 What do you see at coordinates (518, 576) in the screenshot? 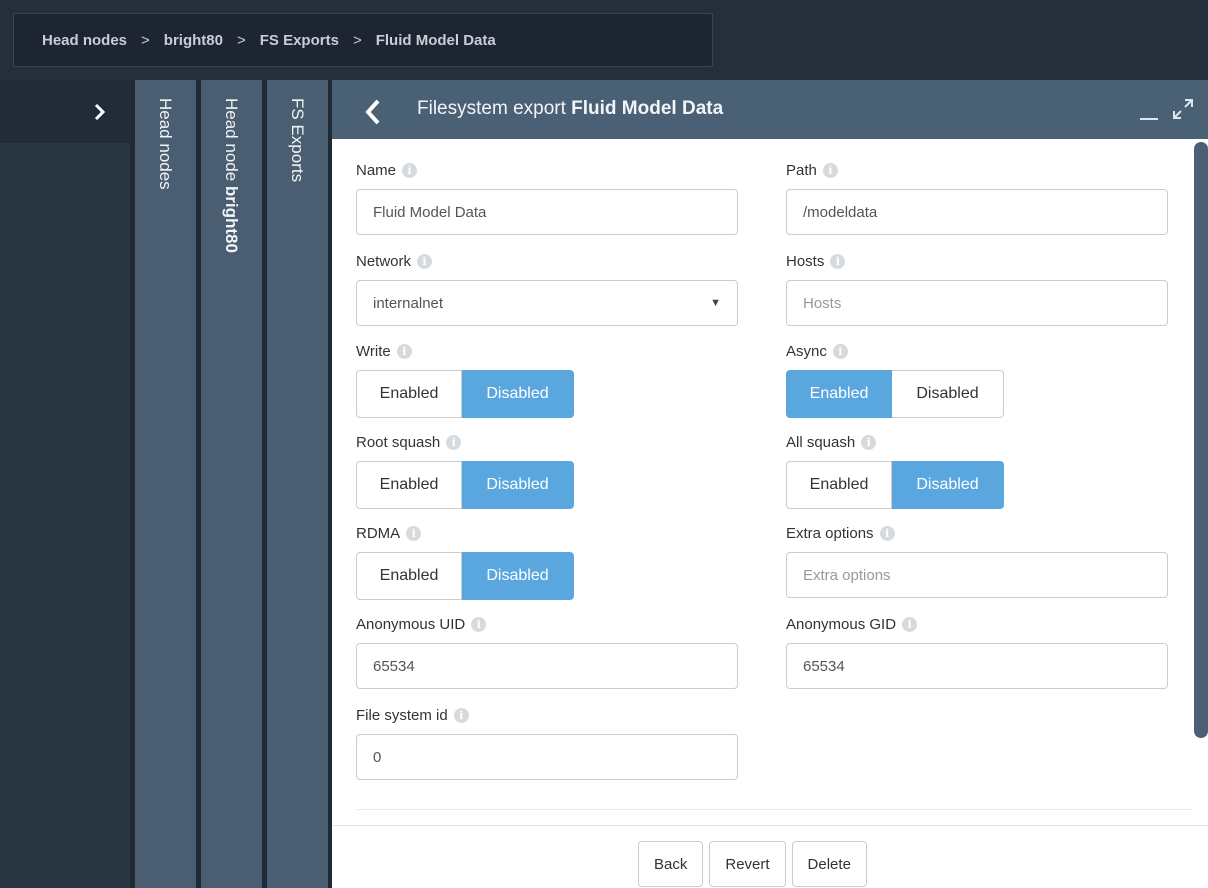
I see `rdma-disabled-button: Disabled` at bounding box center [518, 576].